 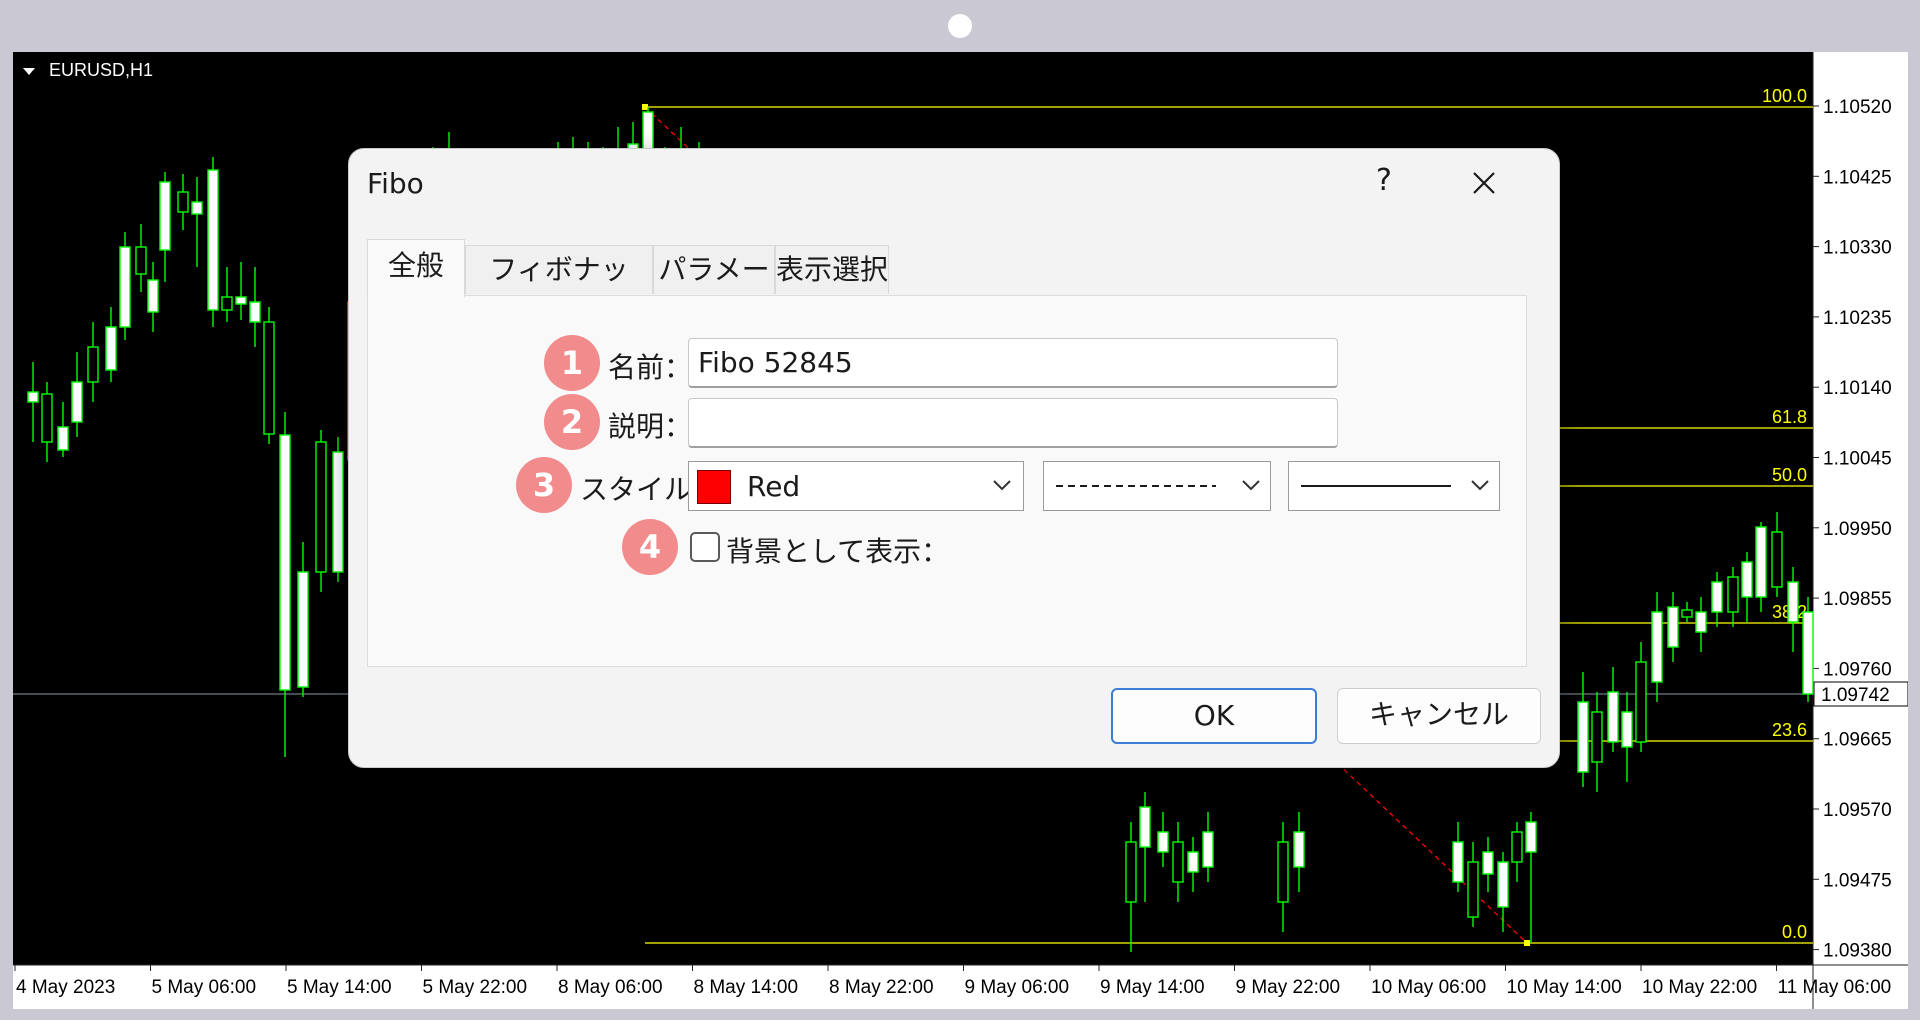 What do you see at coordinates (1288, 987) in the screenshot?
I see `time-tick-label: 9 May 22:00` at bounding box center [1288, 987].